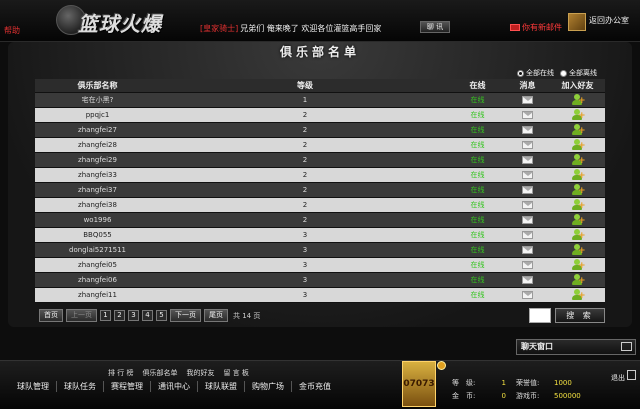 This screenshot has width=640, height=409. I want to click on table-row: BBQ055 3 在线 +, so click(320, 235).